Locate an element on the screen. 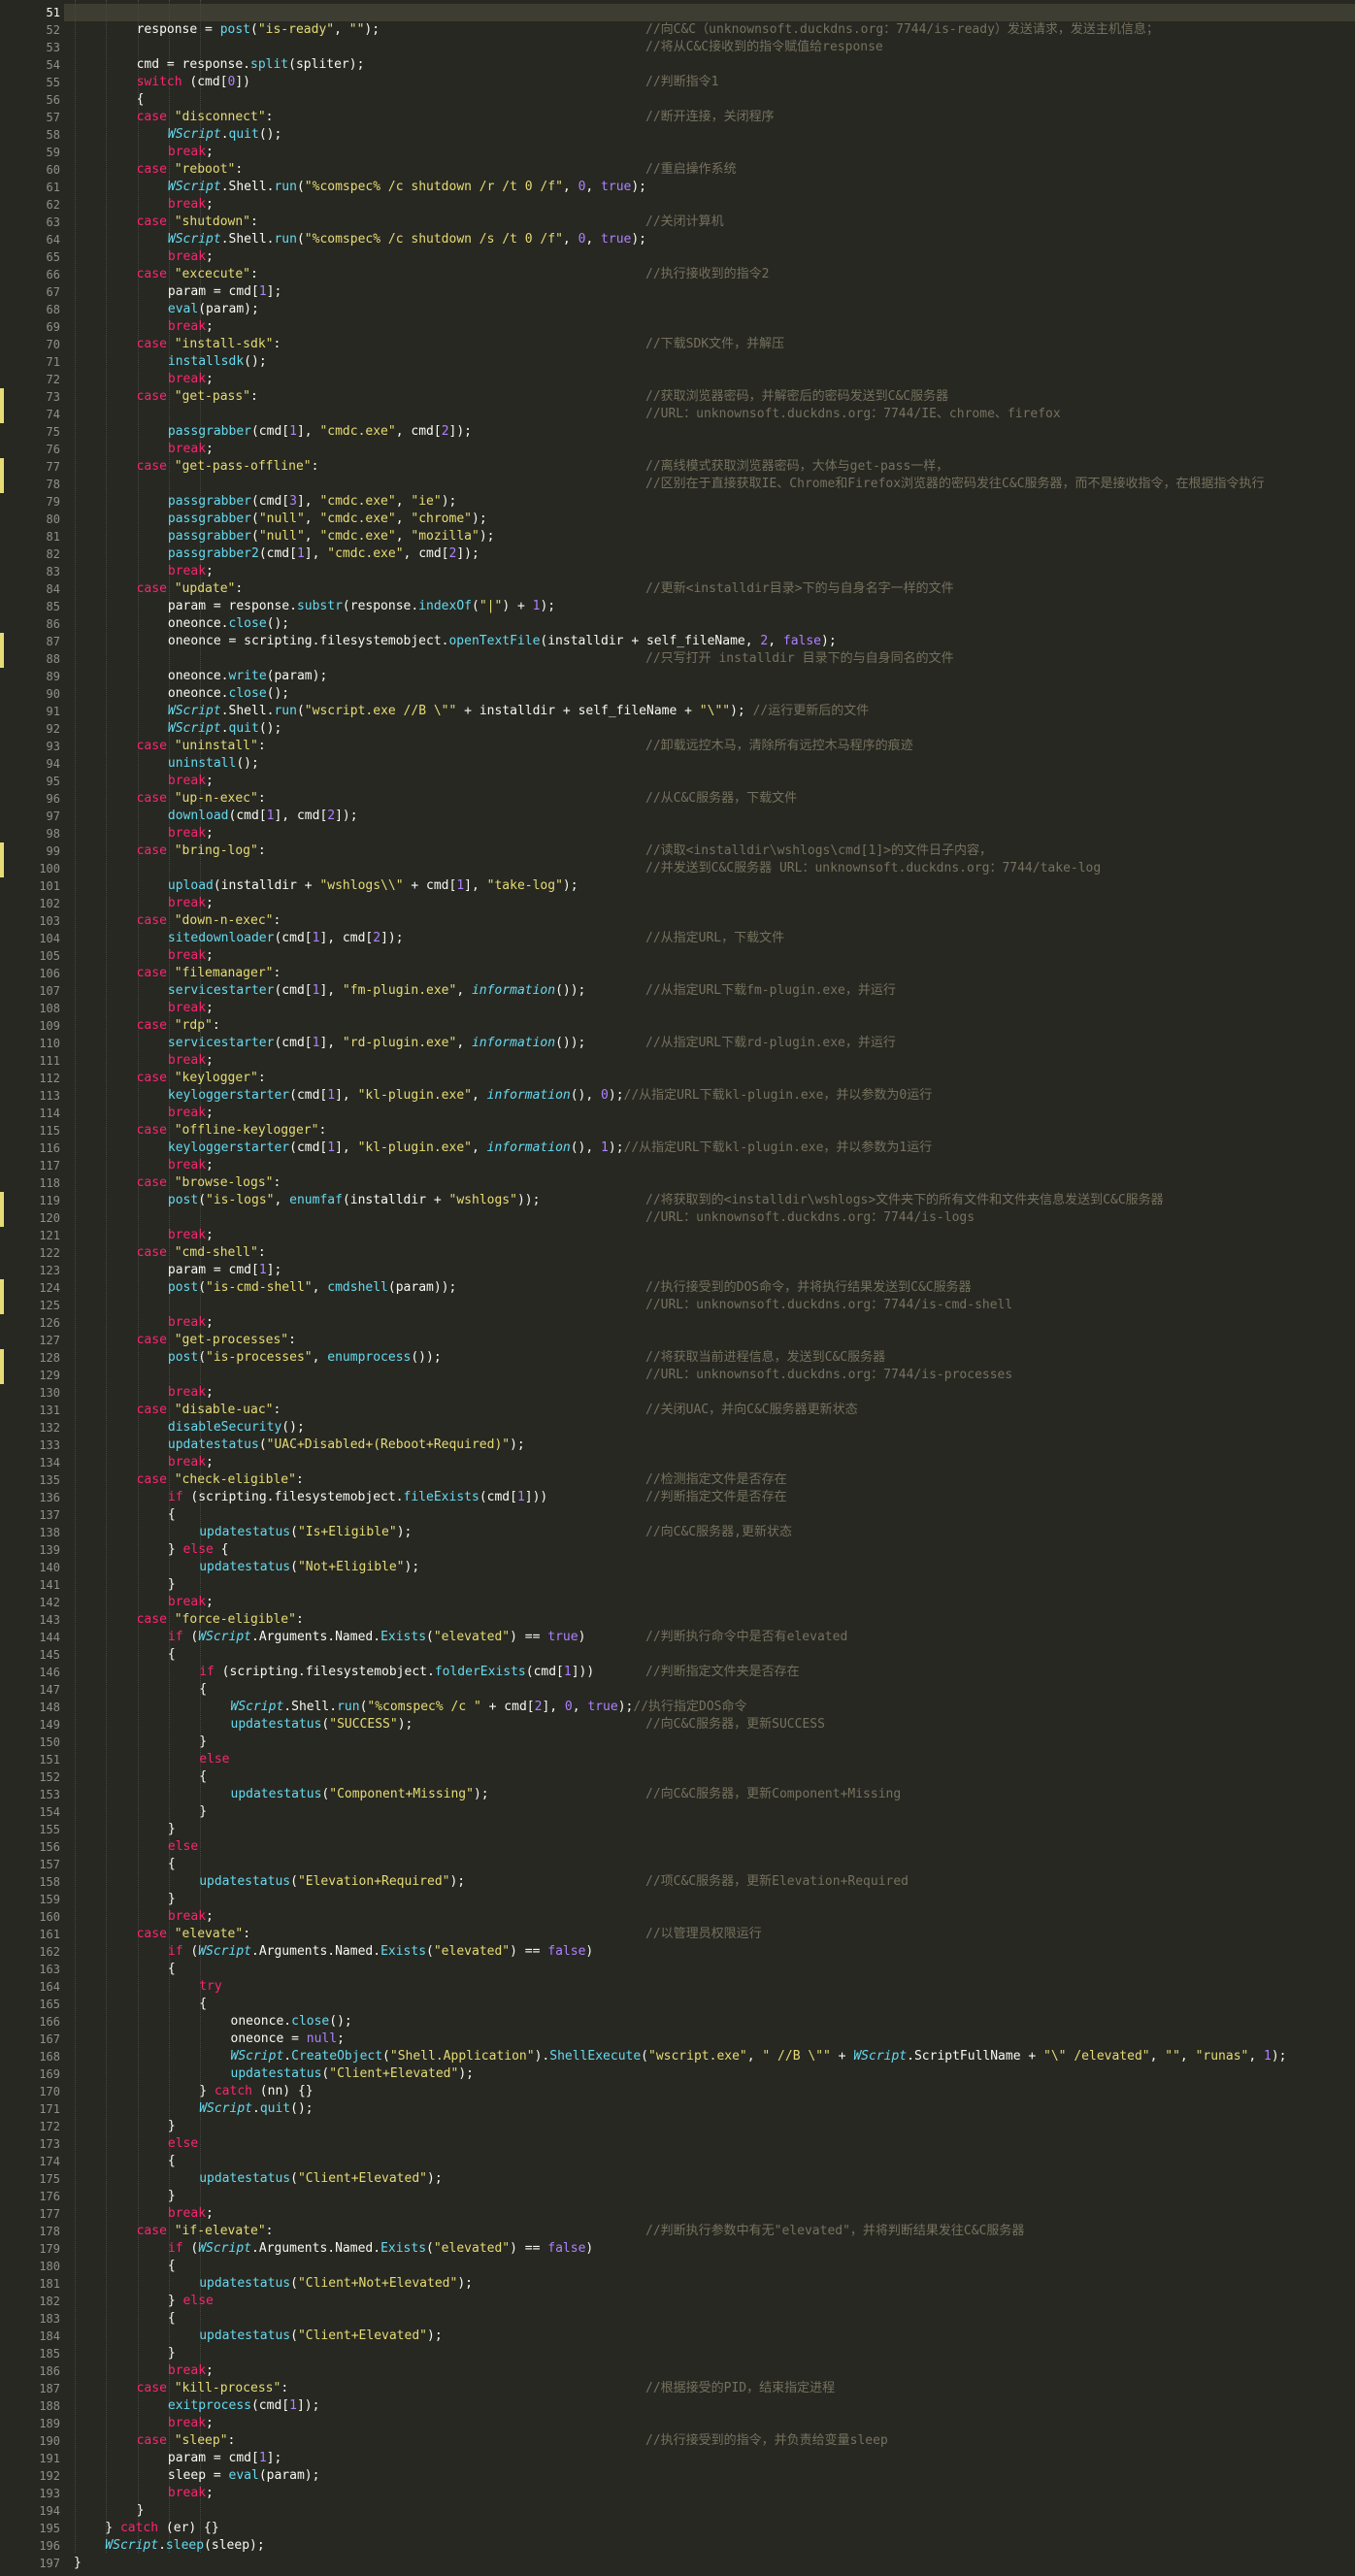 The image size is (1355, 2576). code-line is located at coordinates (714, 12).